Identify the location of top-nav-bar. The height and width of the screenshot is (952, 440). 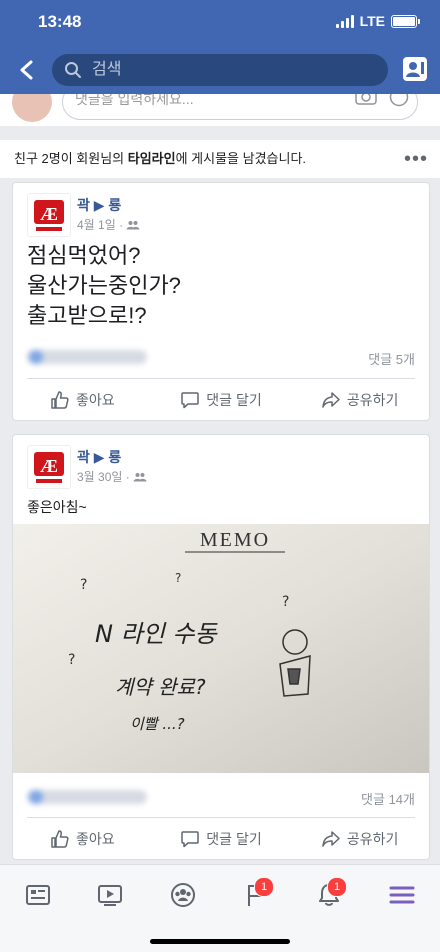
(220, 70).